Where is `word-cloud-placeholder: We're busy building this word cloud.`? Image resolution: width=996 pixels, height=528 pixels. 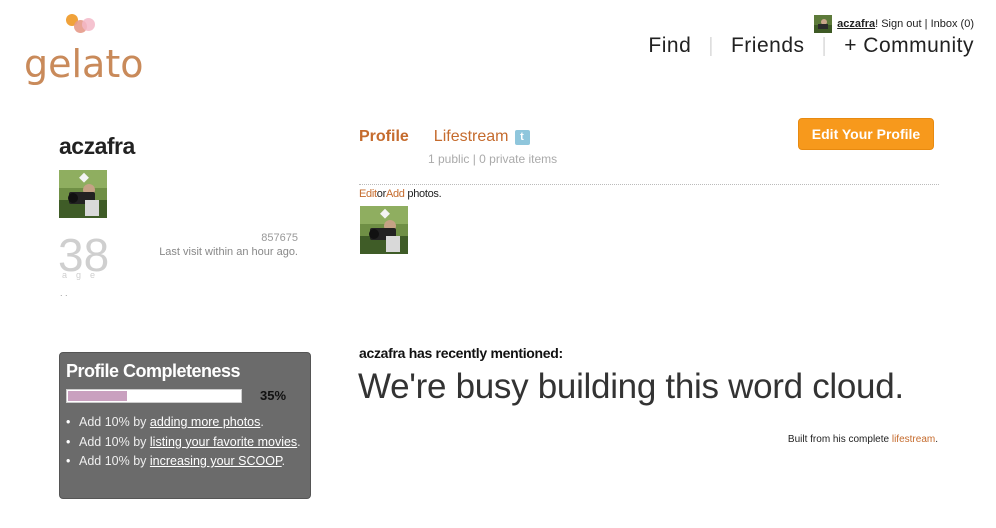 word-cloud-placeholder: We're busy building this word cloud. is located at coordinates (631, 386).